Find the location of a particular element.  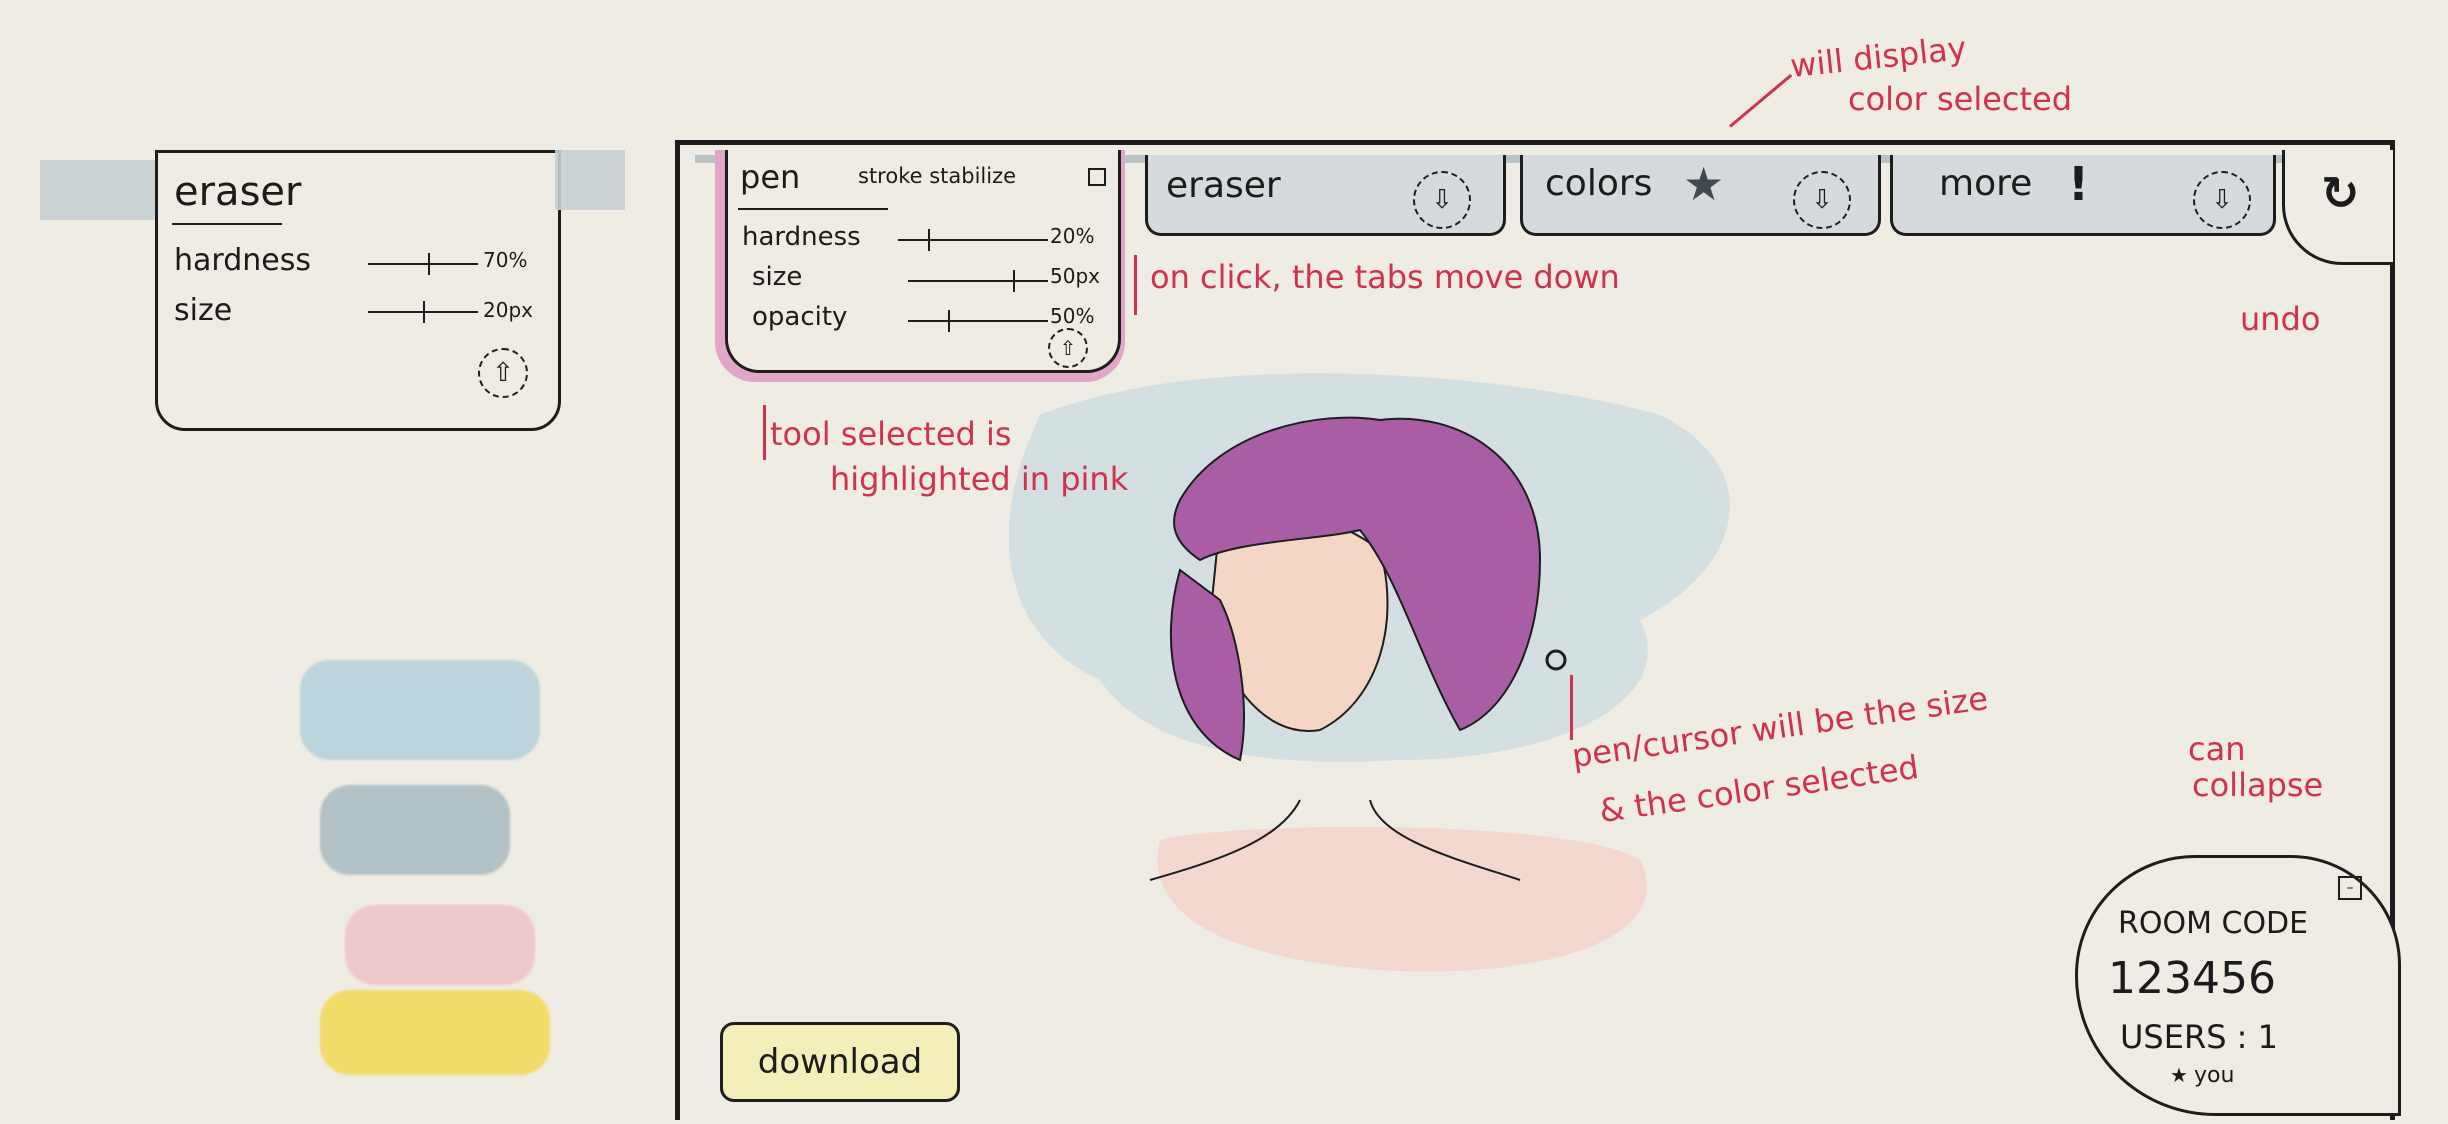

pen-tab-label: pen is located at coordinates (770, 177).